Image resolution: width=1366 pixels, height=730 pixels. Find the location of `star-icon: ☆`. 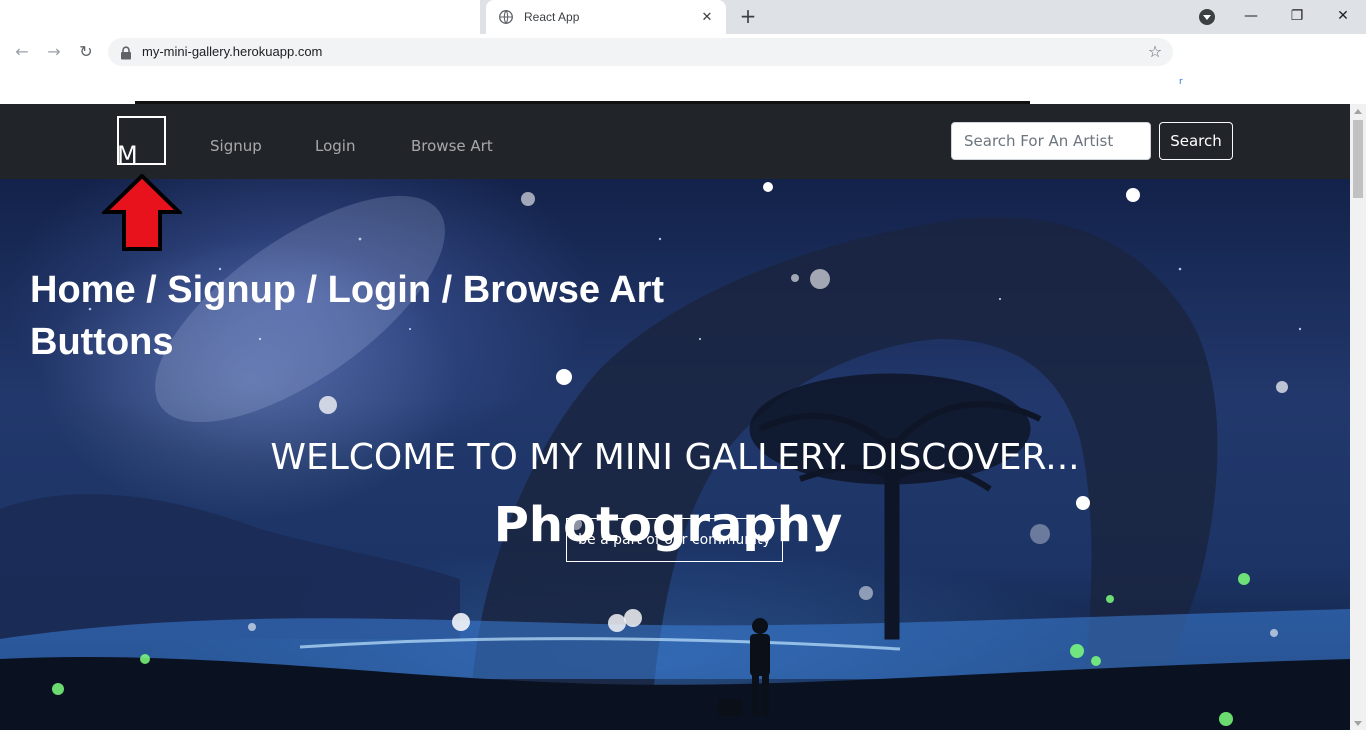

star-icon: ☆ is located at coordinates (1155, 52).